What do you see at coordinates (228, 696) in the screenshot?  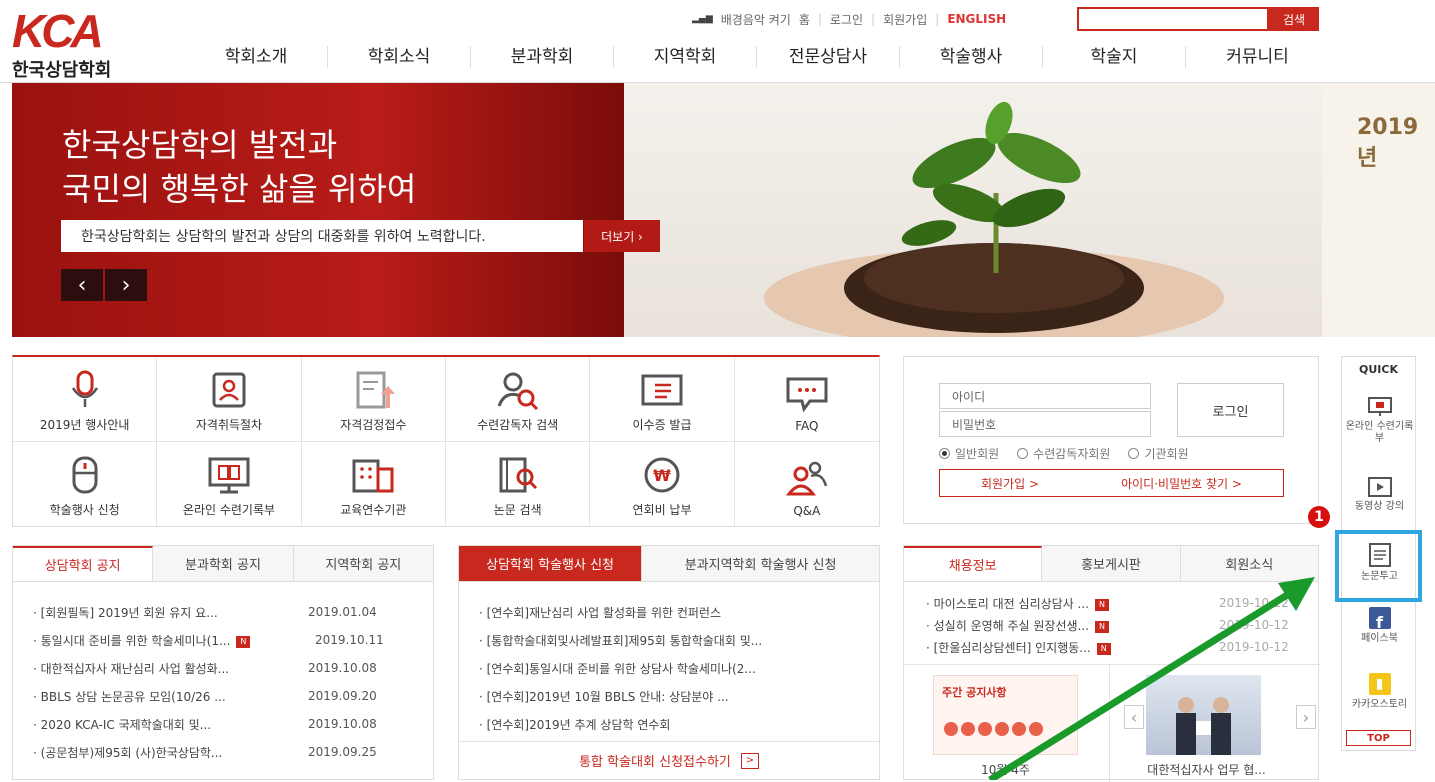 I see `list-item: · BBLS 상담 논문공유 모임(10/26 ... 2019.09.20` at bounding box center [228, 696].